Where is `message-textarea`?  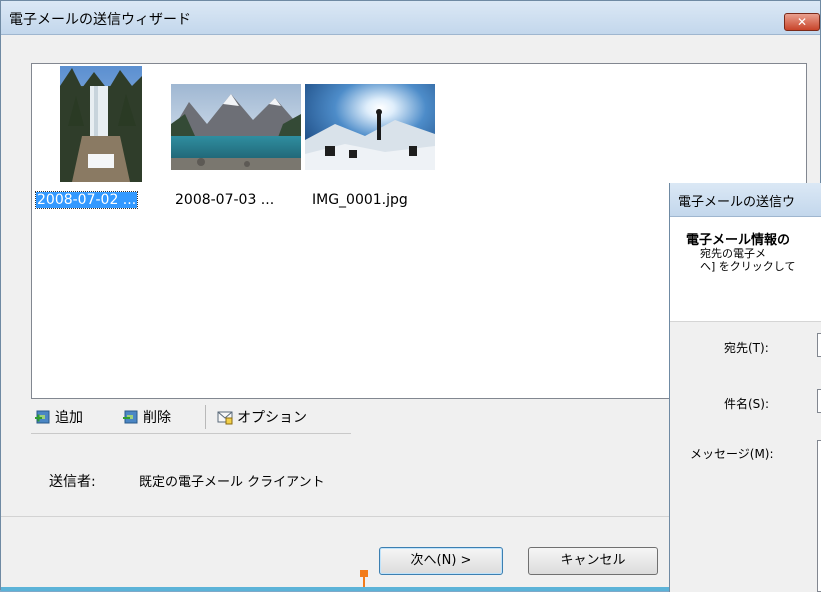
message-textarea is located at coordinates (819, 516).